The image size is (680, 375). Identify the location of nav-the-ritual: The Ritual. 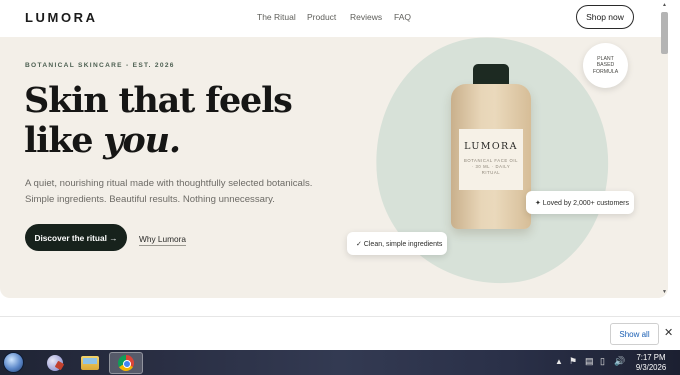
(276, 17).